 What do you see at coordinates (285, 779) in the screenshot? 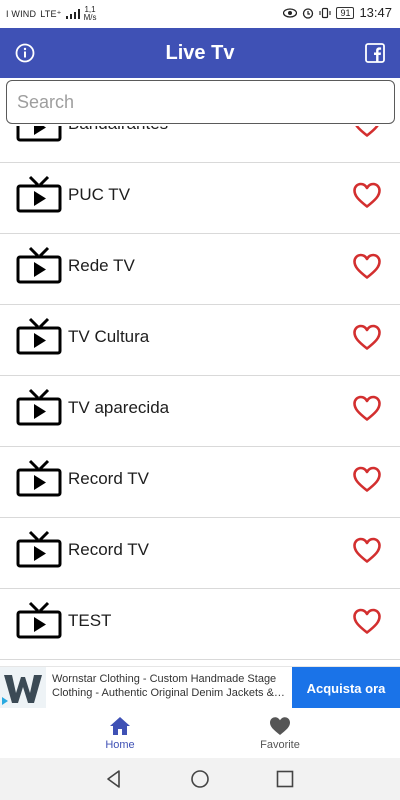
I see `recent-apps-icon` at bounding box center [285, 779].